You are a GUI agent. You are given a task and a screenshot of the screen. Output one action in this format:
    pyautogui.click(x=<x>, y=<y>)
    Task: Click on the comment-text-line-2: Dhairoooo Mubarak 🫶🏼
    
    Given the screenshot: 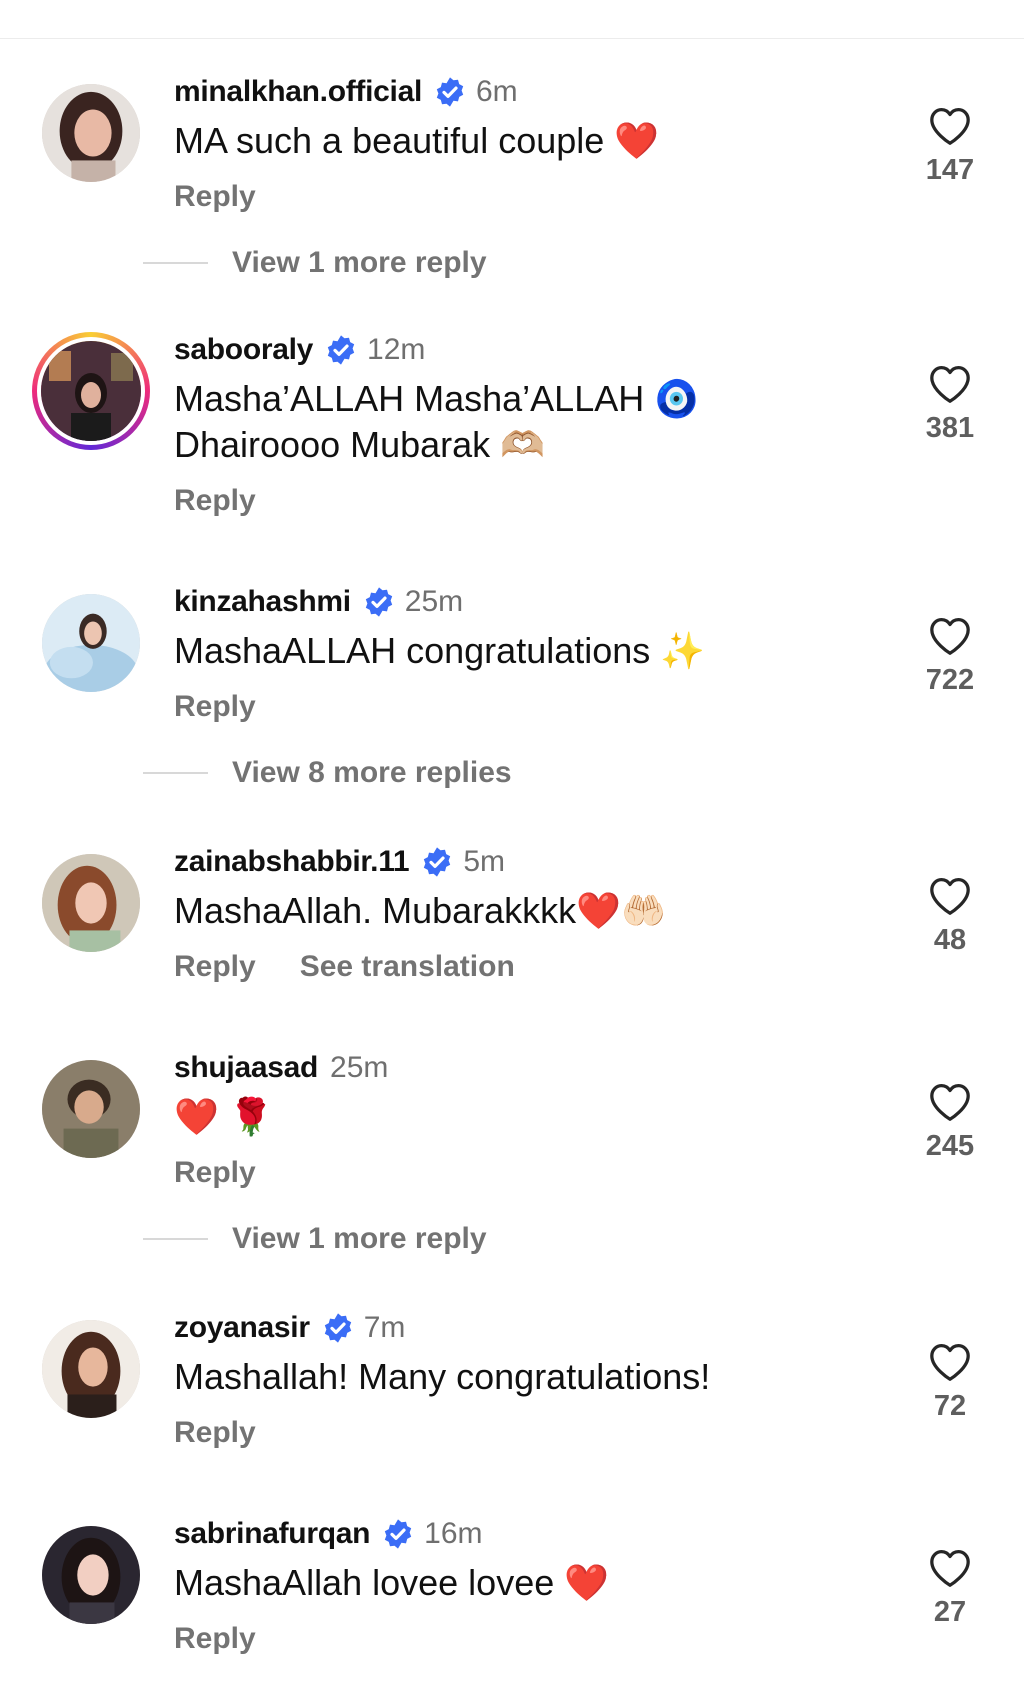 What is the action you would take?
    pyautogui.click(x=360, y=444)
    